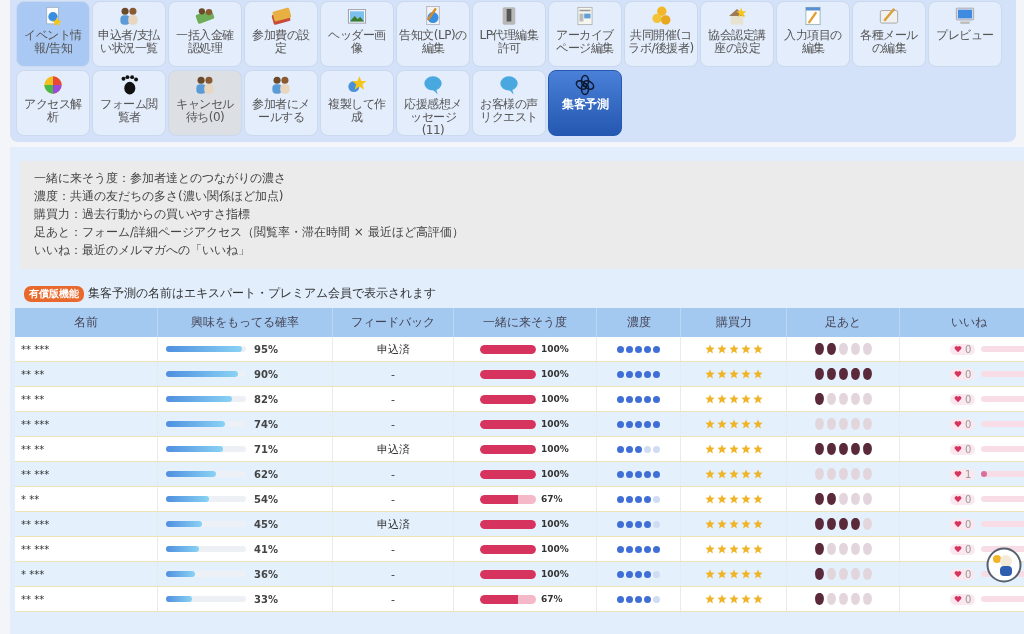 Image resolution: width=1024 pixels, height=634 pixels. Describe the element at coordinates (281, 34) in the screenshot. I see `toolbar-button: 参加費の設定` at that location.